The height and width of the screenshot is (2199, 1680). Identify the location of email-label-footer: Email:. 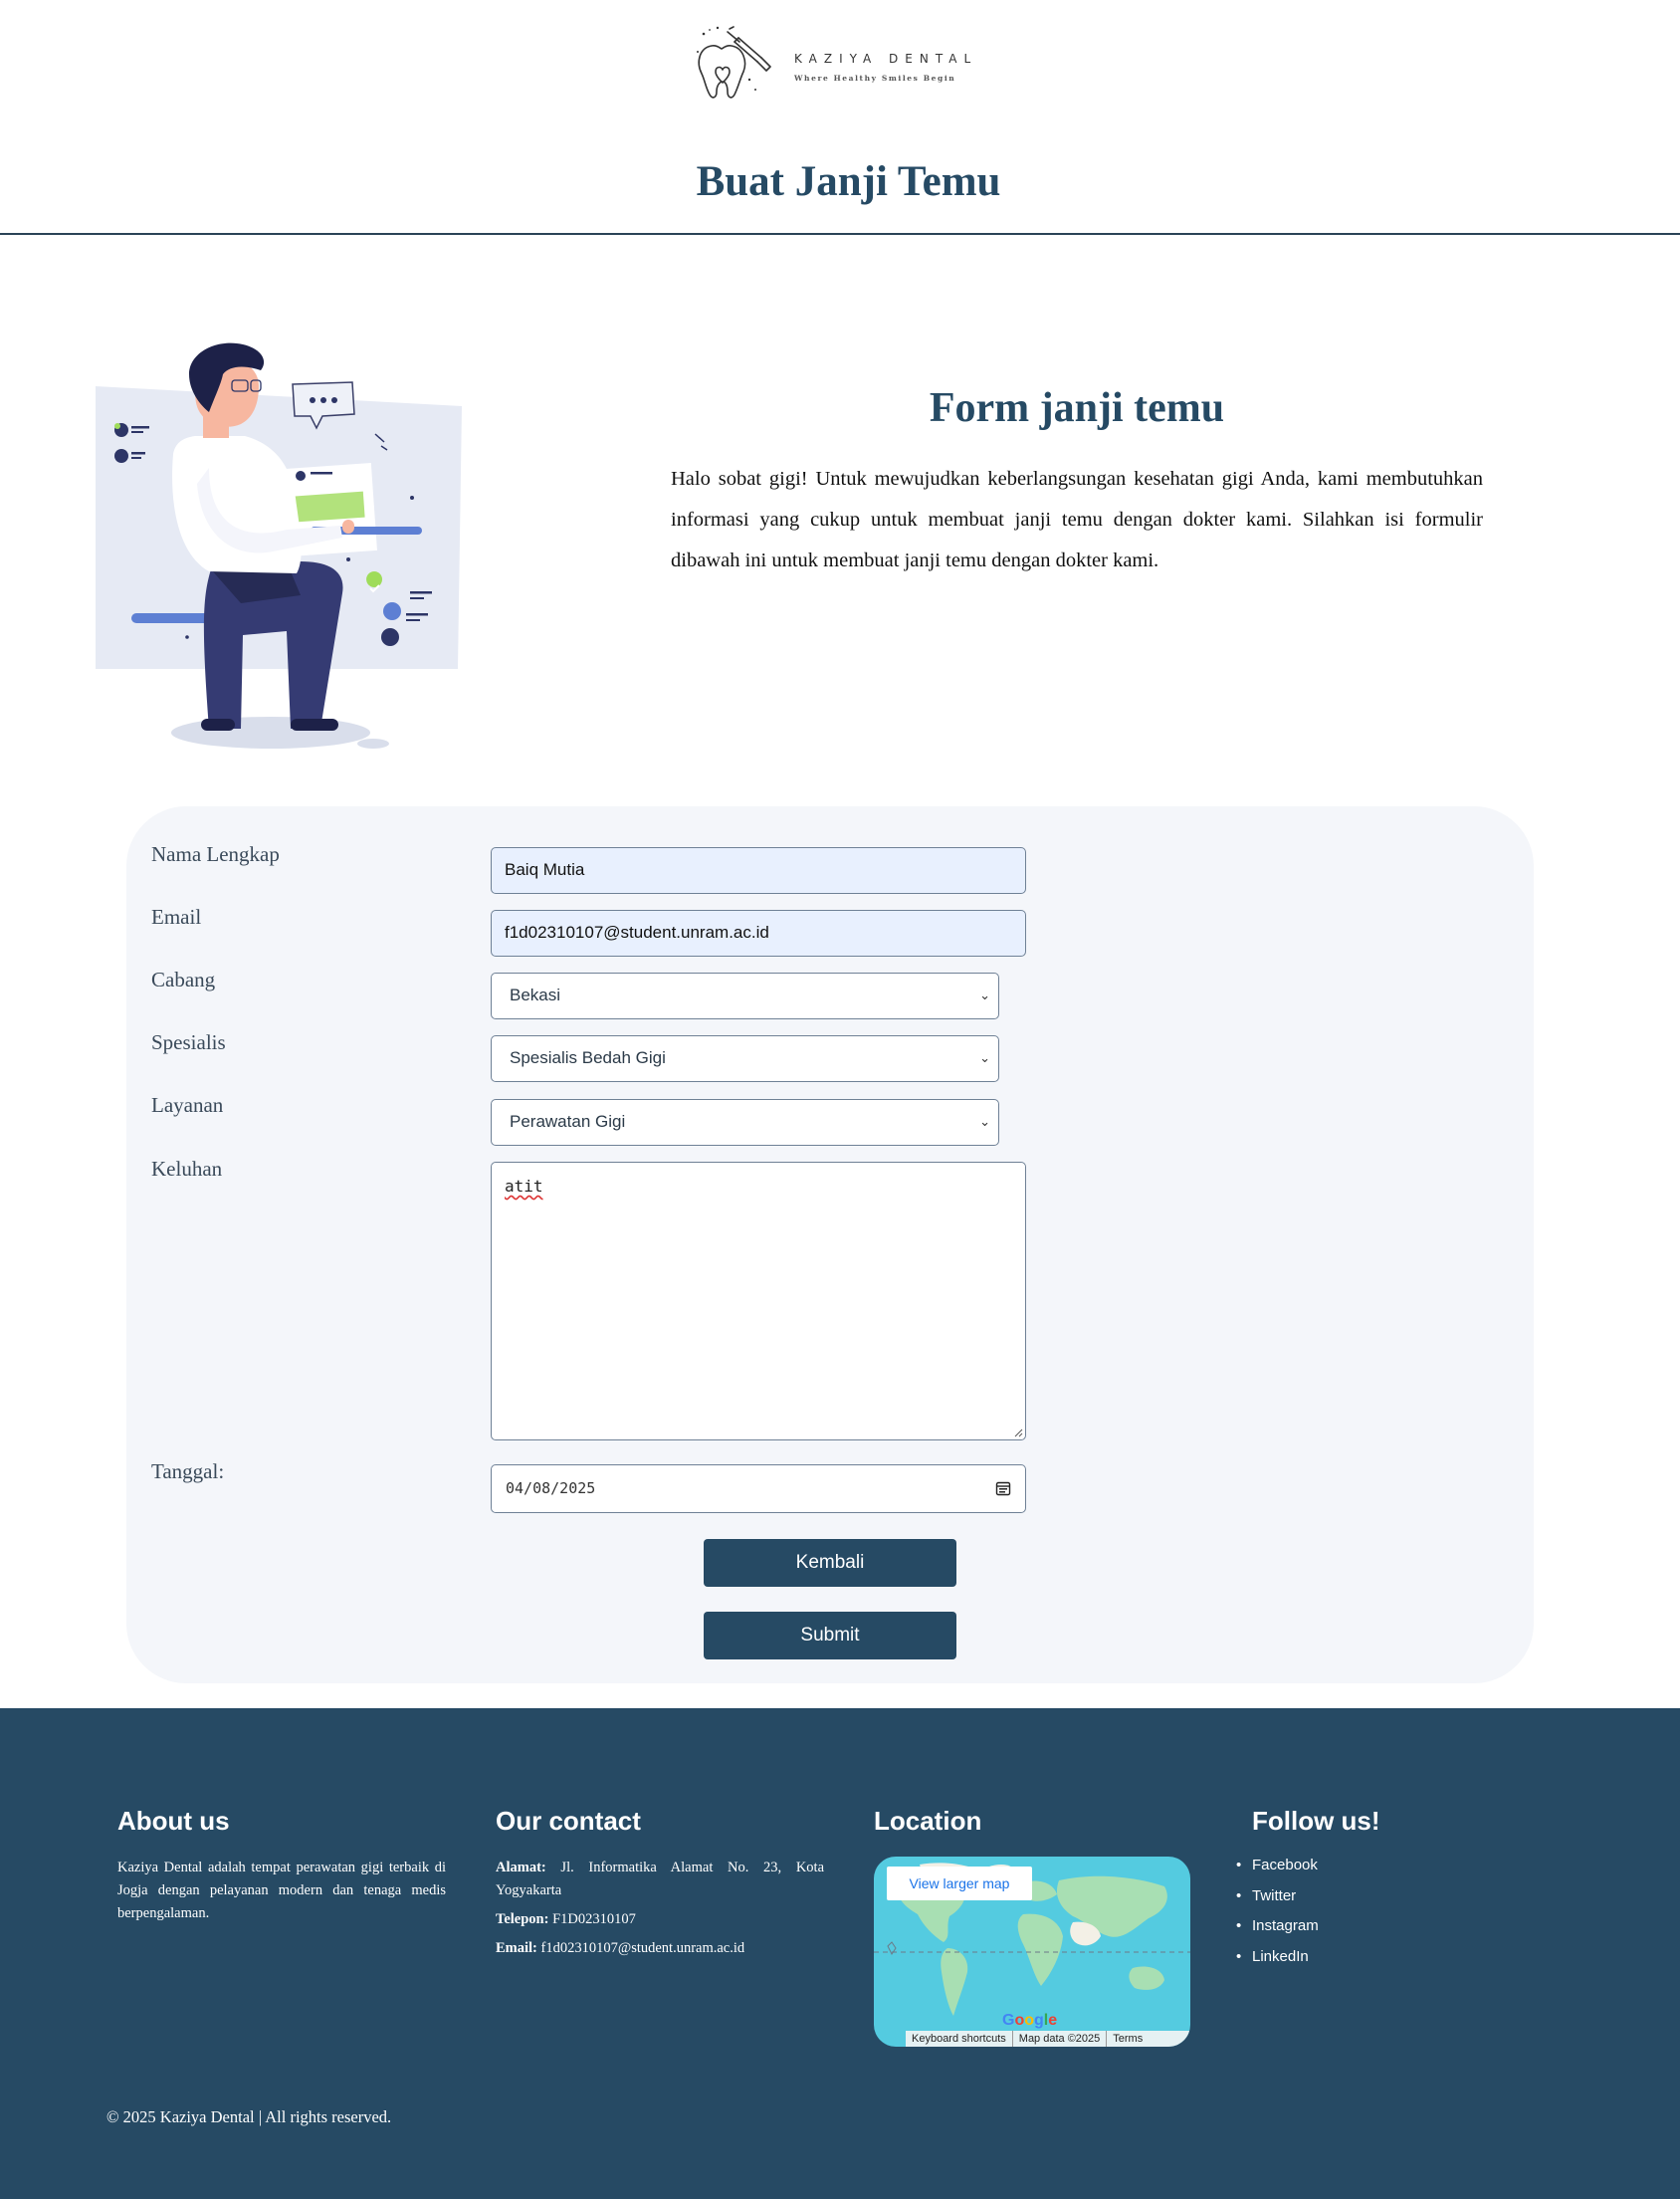
(516, 1948).